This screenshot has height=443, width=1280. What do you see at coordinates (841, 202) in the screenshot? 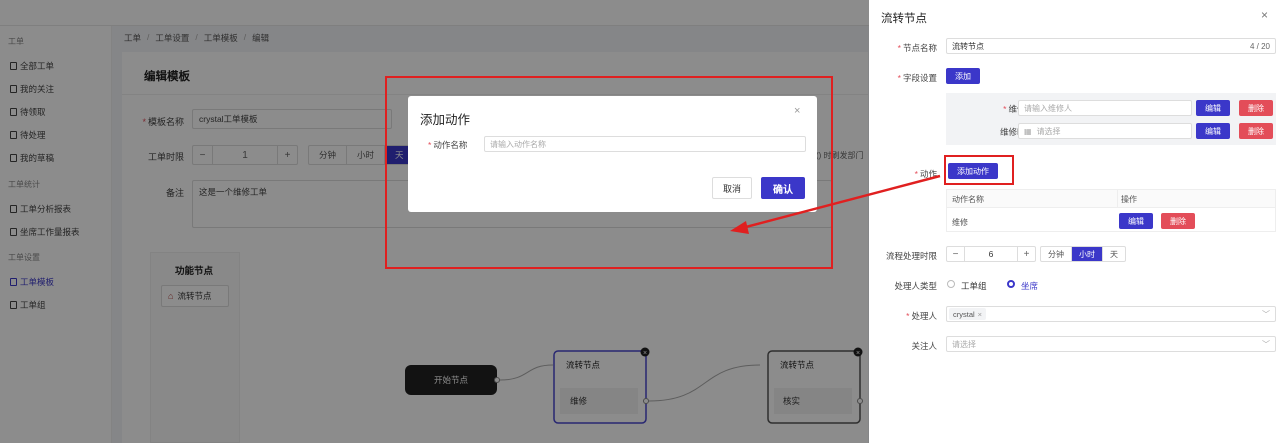
I see `annotation-arrow` at bounding box center [841, 202].